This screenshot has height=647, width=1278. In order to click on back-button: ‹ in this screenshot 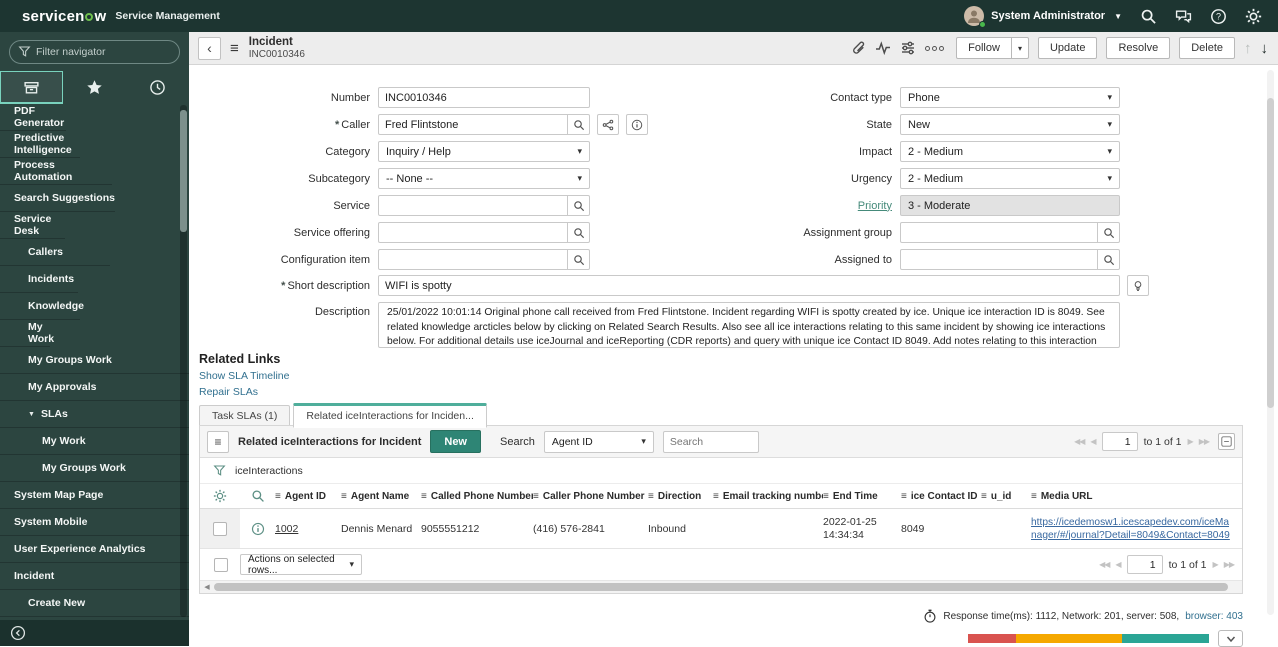, I will do `click(209, 48)`.